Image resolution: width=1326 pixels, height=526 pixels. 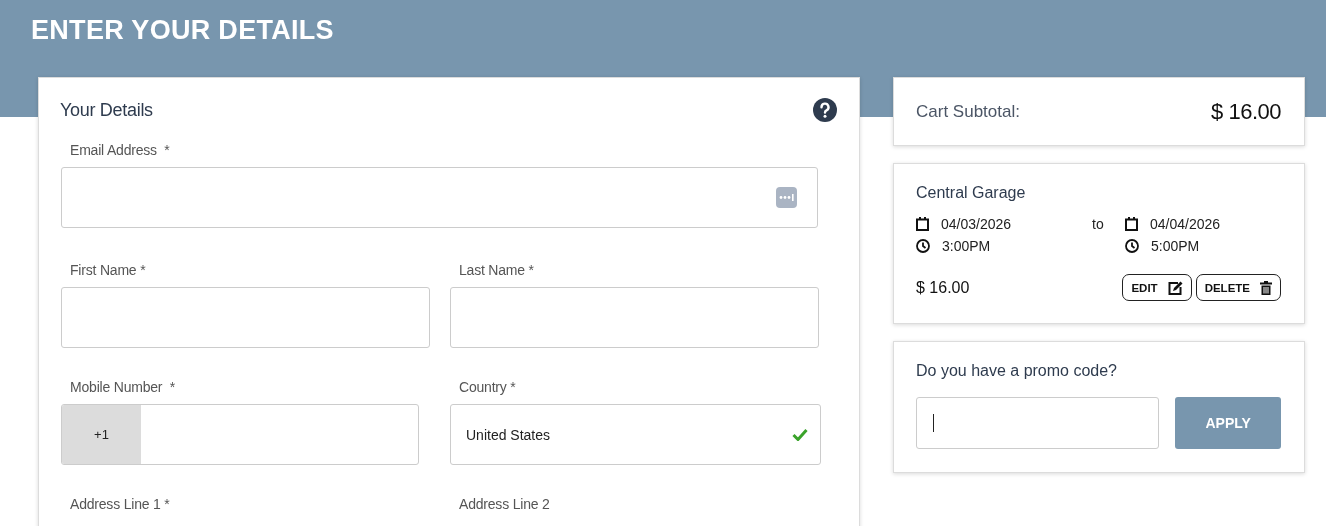 What do you see at coordinates (1266, 287) in the screenshot?
I see `trash-icon` at bounding box center [1266, 287].